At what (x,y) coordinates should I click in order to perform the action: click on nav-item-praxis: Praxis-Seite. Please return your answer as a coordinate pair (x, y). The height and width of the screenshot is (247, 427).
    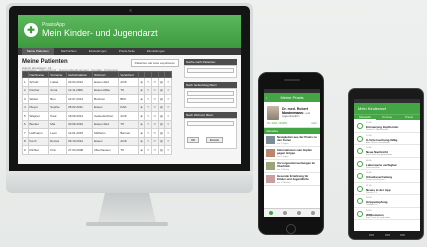
    Looking at the image, I should click on (127, 51).